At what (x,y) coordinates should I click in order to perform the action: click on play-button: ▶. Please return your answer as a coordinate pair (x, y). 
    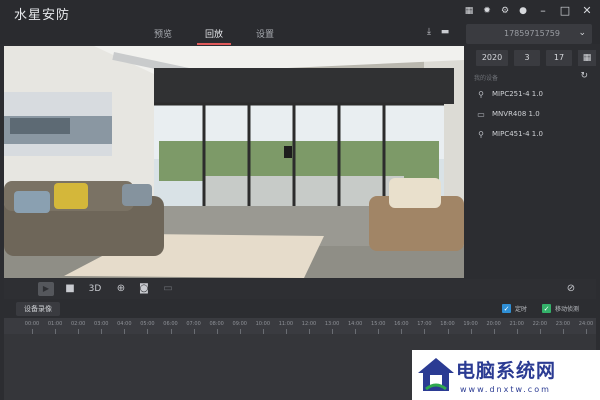
    Looking at the image, I should click on (46, 289).